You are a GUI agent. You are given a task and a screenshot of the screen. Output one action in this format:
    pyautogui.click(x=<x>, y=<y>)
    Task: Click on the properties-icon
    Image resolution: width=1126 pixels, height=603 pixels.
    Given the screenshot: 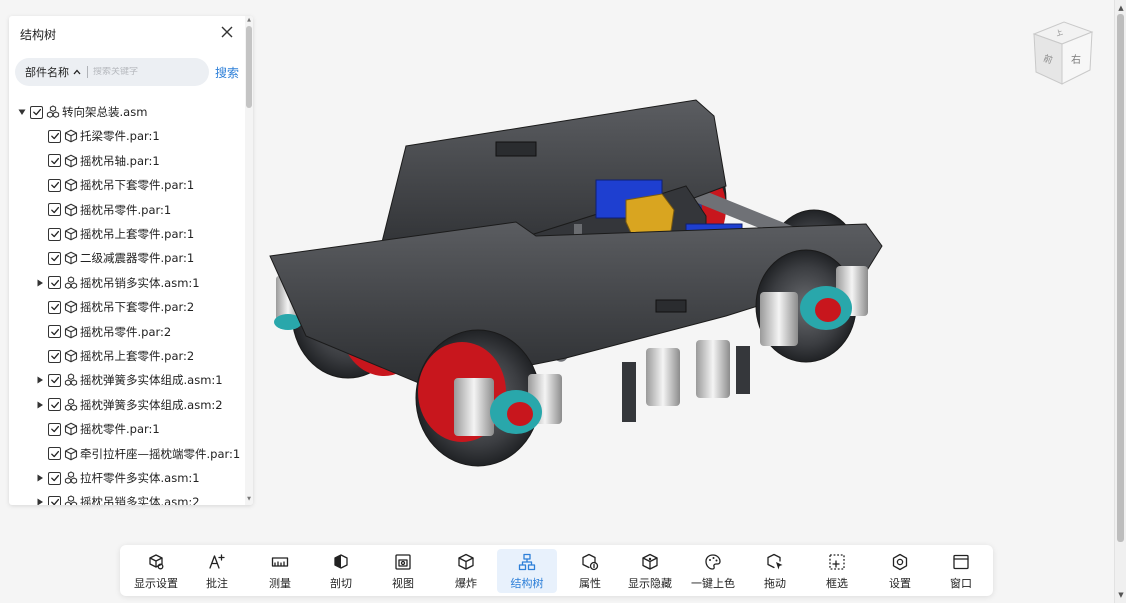 What is the action you would take?
    pyautogui.click(x=590, y=562)
    